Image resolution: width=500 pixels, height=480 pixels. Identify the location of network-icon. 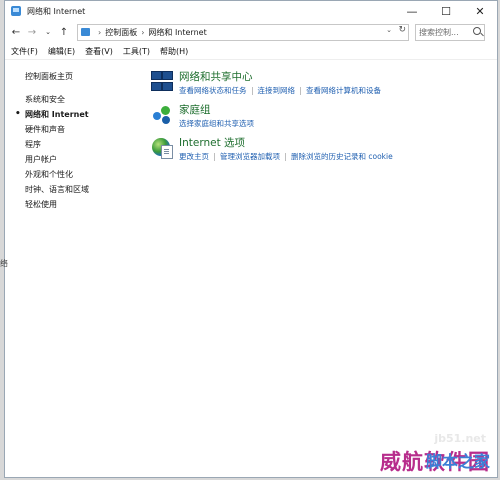
(162, 82).